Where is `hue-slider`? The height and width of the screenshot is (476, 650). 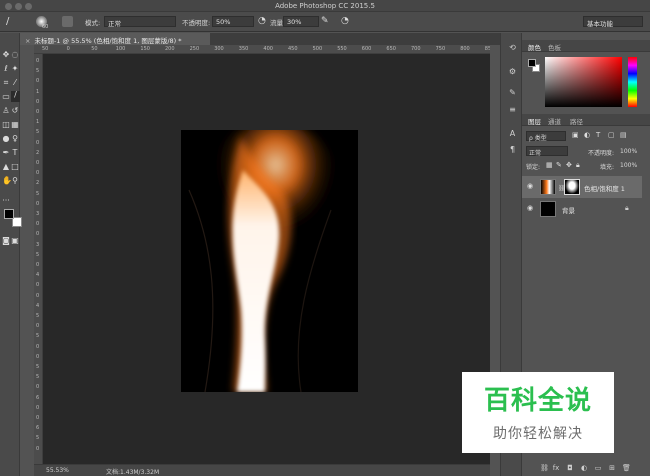 hue-slider is located at coordinates (632, 82).